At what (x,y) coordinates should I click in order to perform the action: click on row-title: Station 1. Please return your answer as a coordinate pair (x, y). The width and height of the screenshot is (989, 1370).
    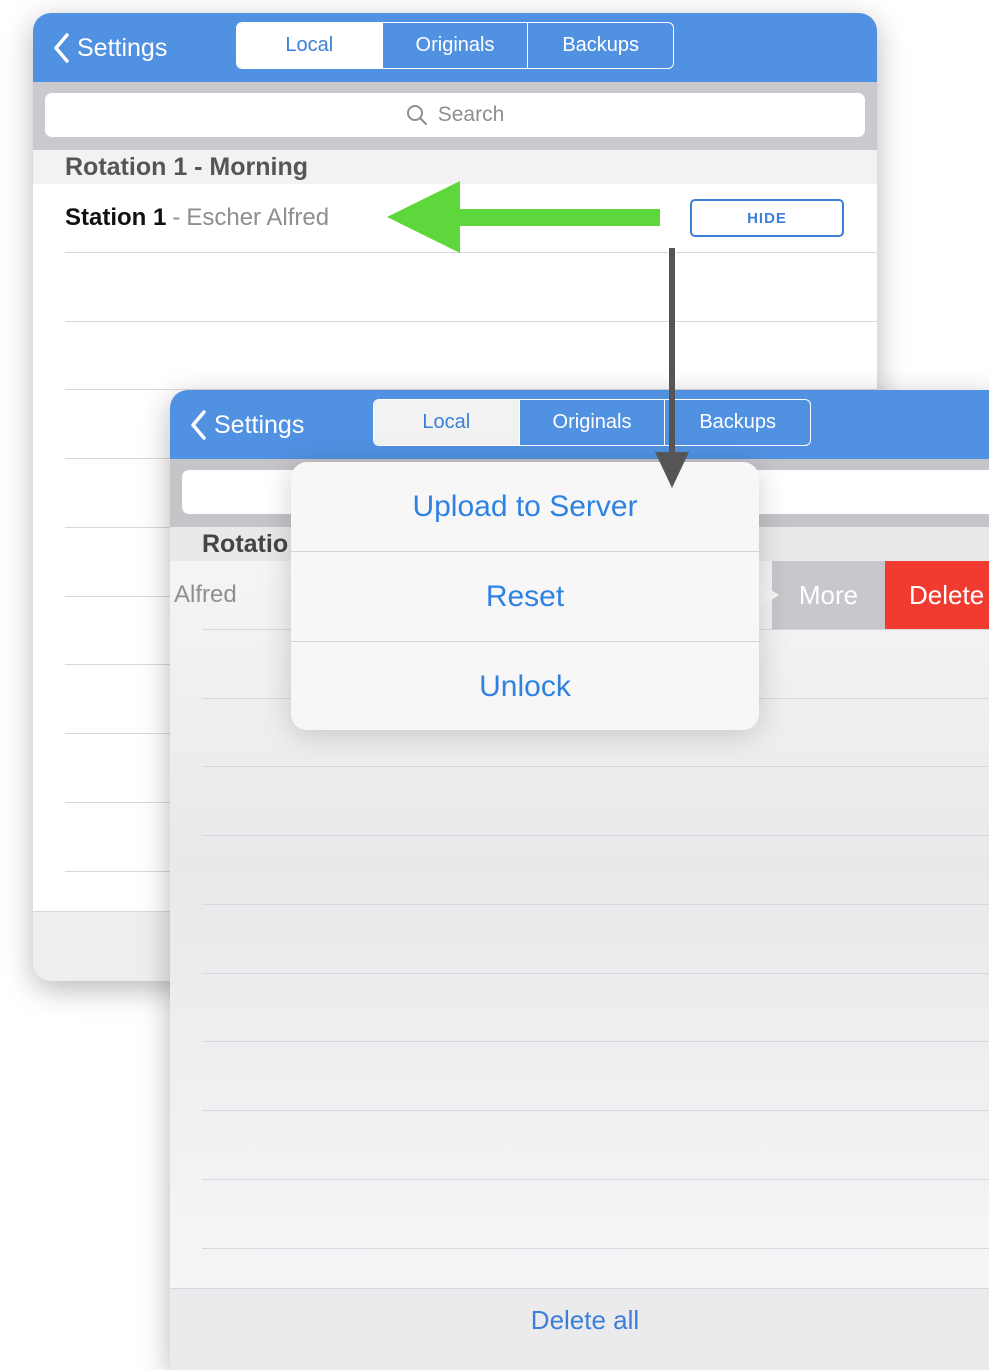
    Looking at the image, I should click on (116, 217).